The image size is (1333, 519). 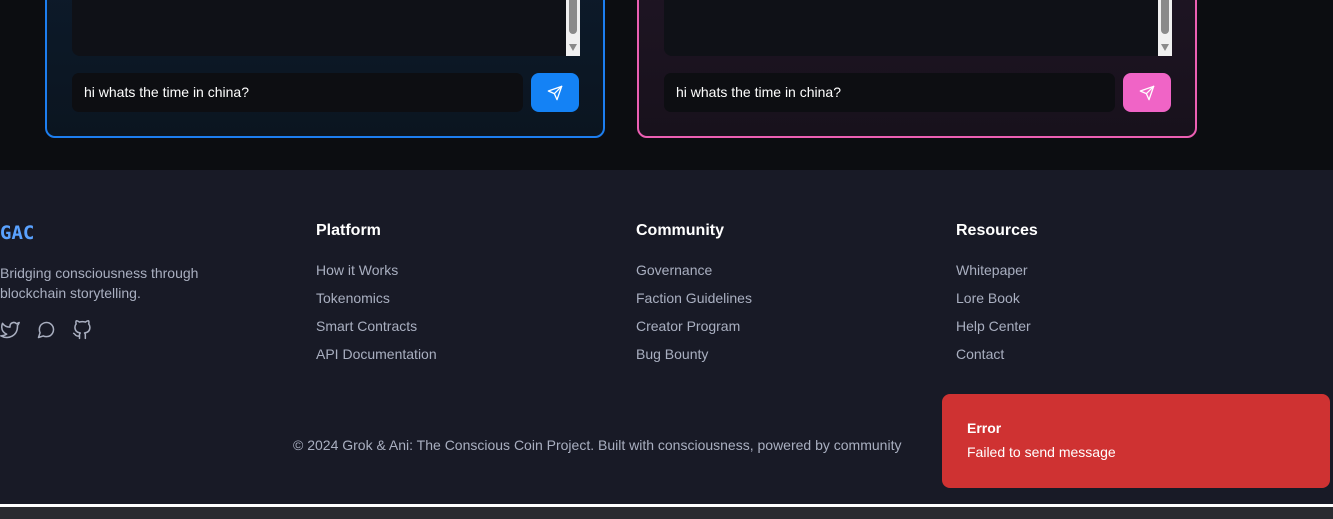 I want to click on footer-link: How it Works, so click(x=376, y=270).